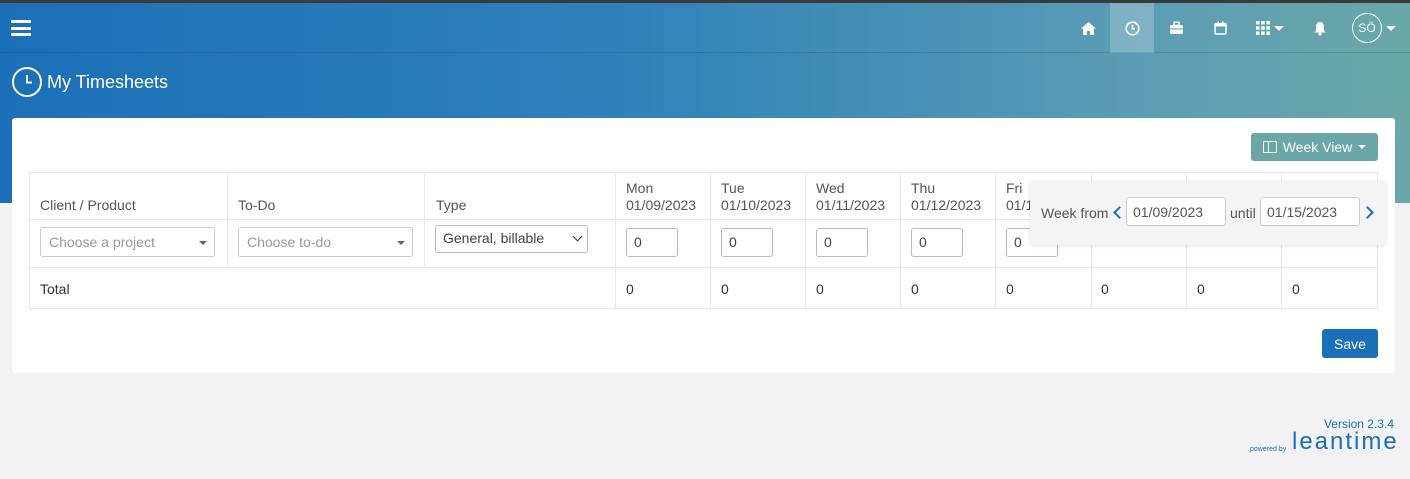 The height and width of the screenshot is (479, 1410). I want to click on table-row-divider, so click(703, 267).